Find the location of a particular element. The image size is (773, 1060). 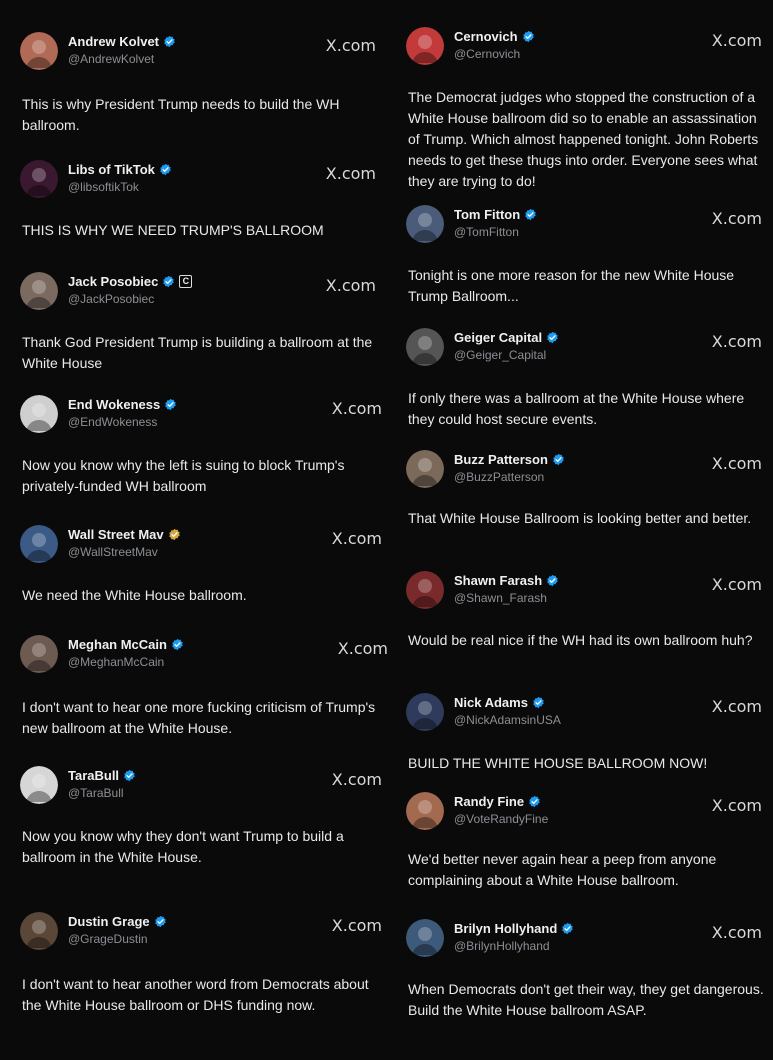

author-row: Buzz Patterson is located at coordinates (509, 459).